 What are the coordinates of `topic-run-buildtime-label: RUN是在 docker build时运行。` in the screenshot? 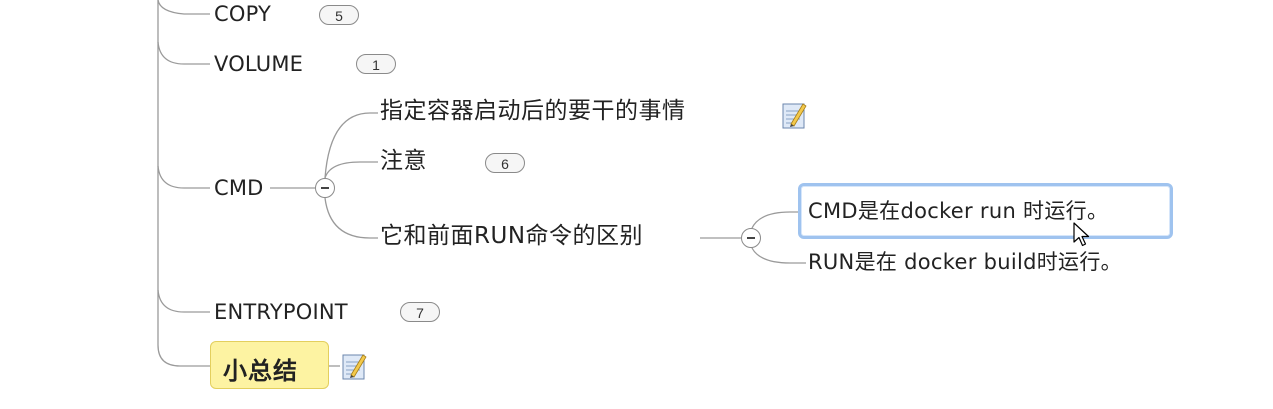 It's located at (965, 262).